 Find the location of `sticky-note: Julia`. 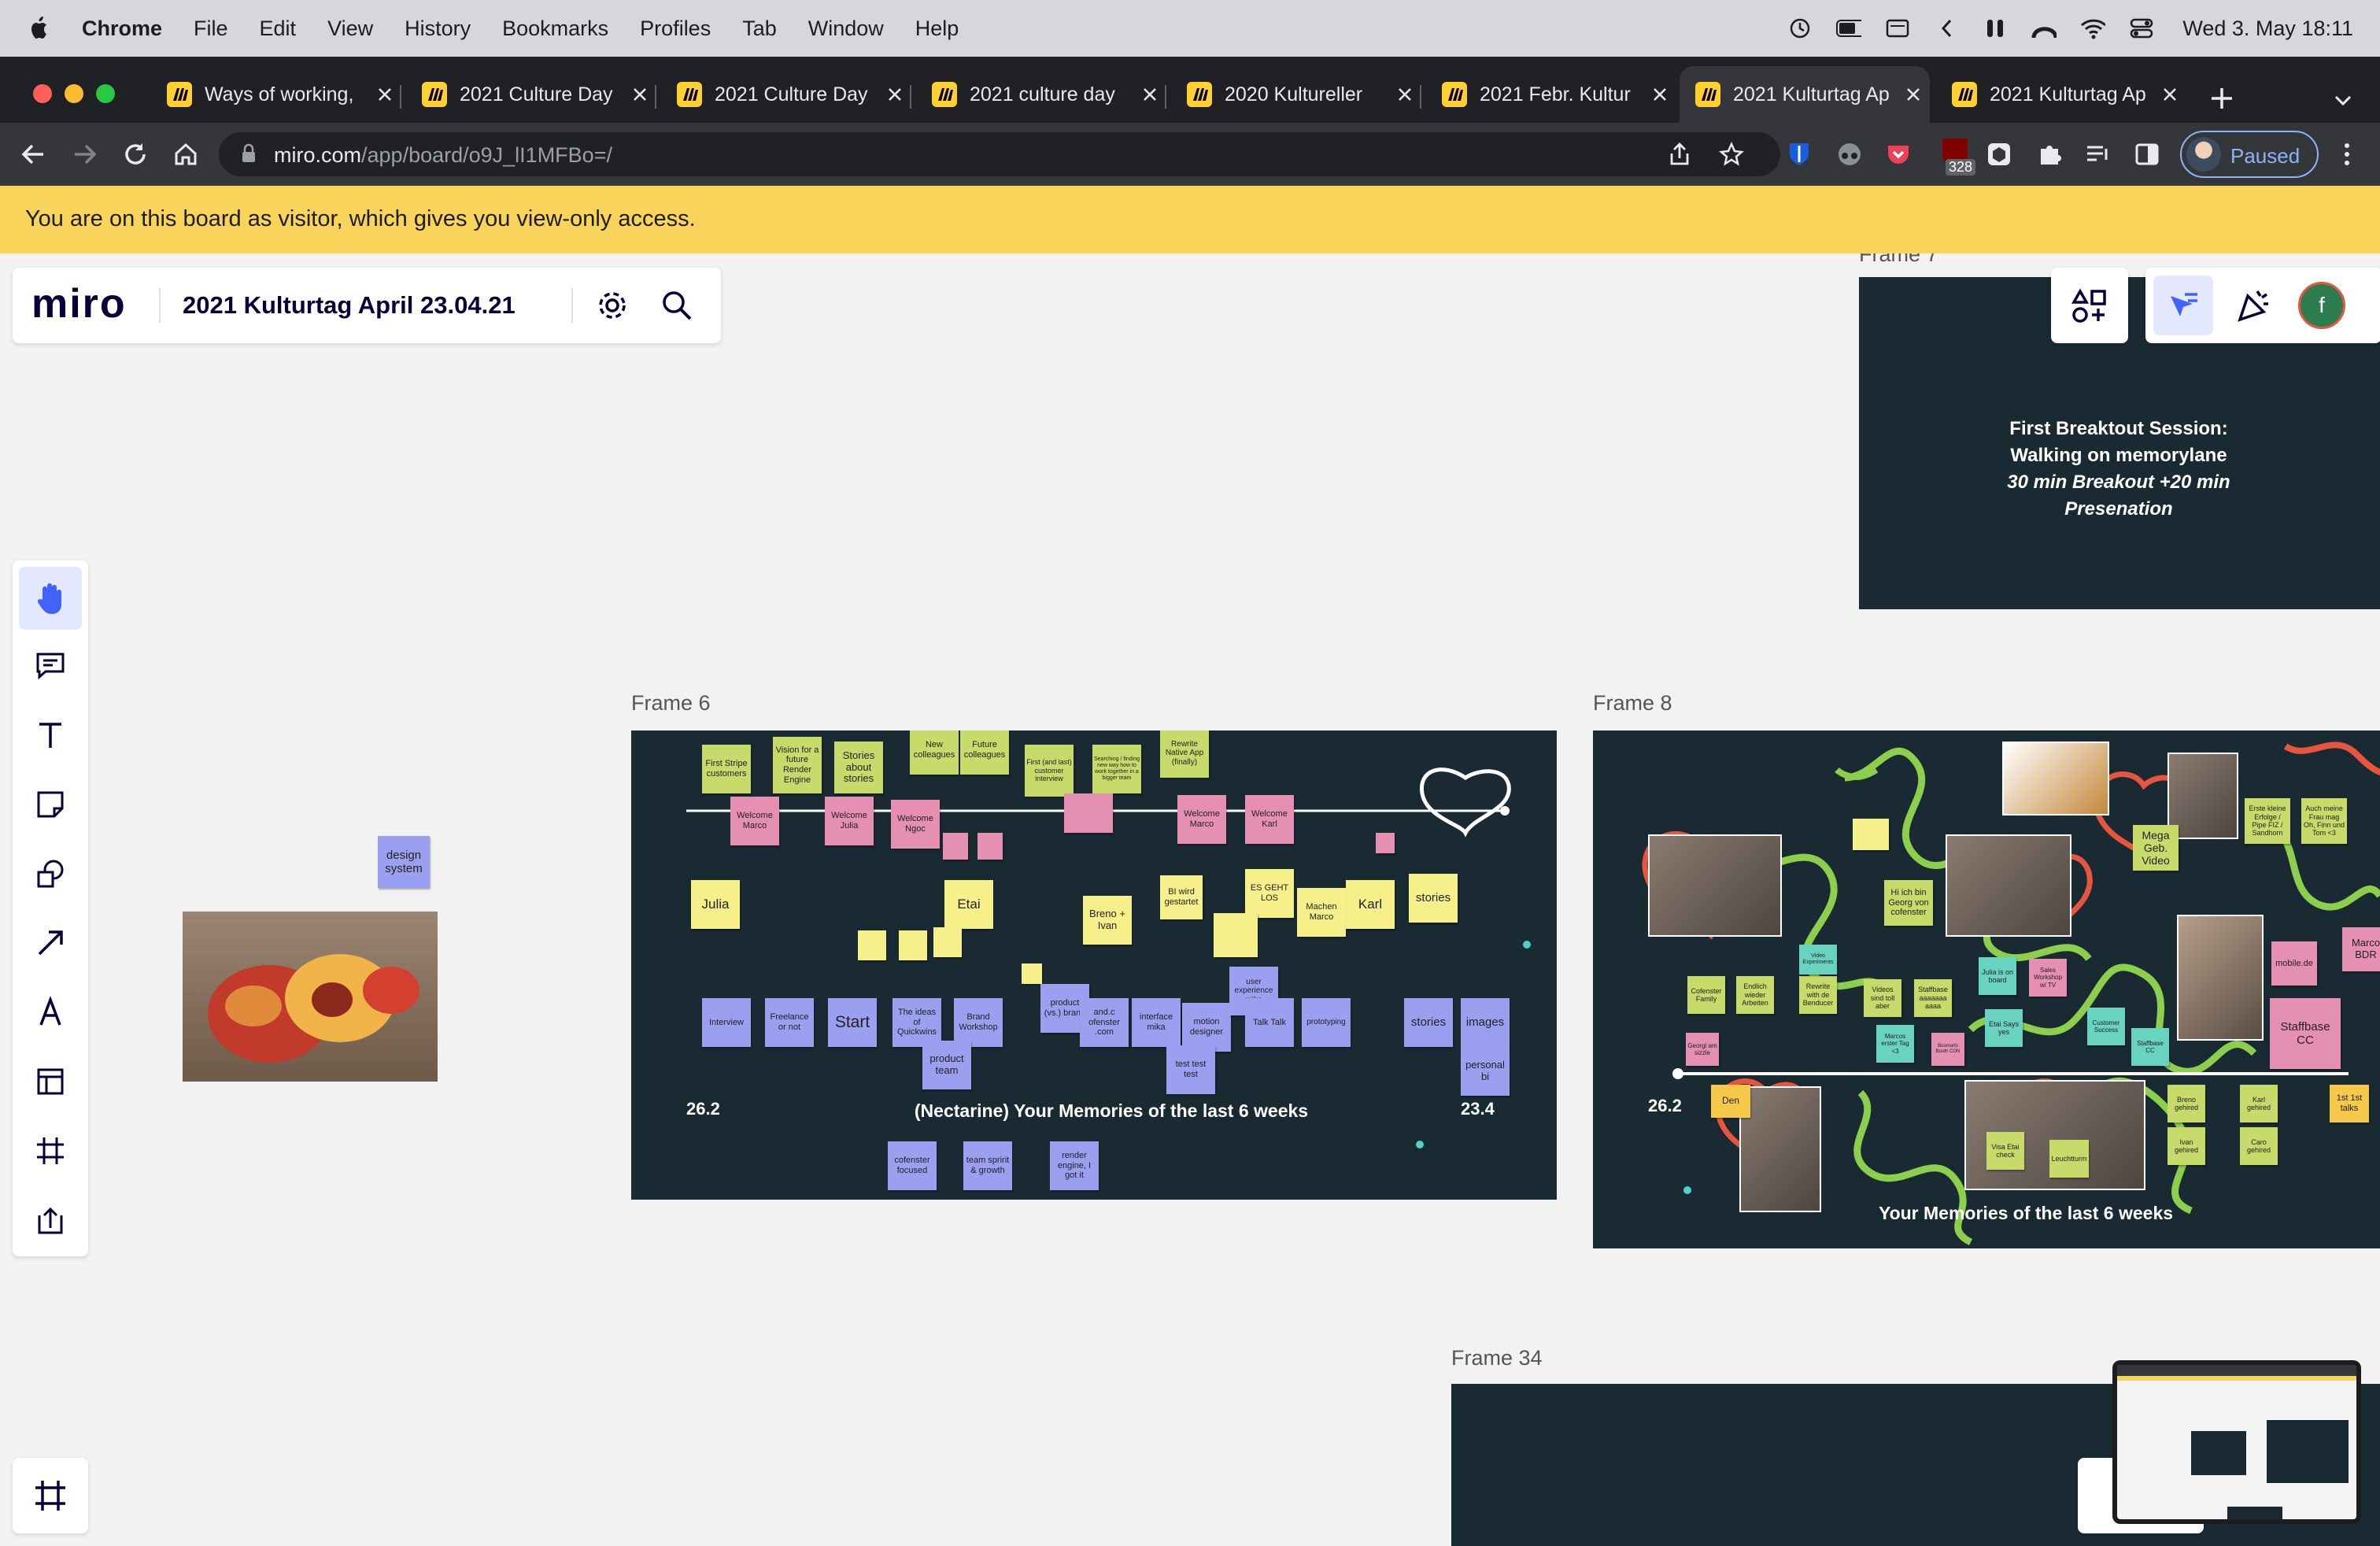

sticky-note: Julia is located at coordinates (715, 905).